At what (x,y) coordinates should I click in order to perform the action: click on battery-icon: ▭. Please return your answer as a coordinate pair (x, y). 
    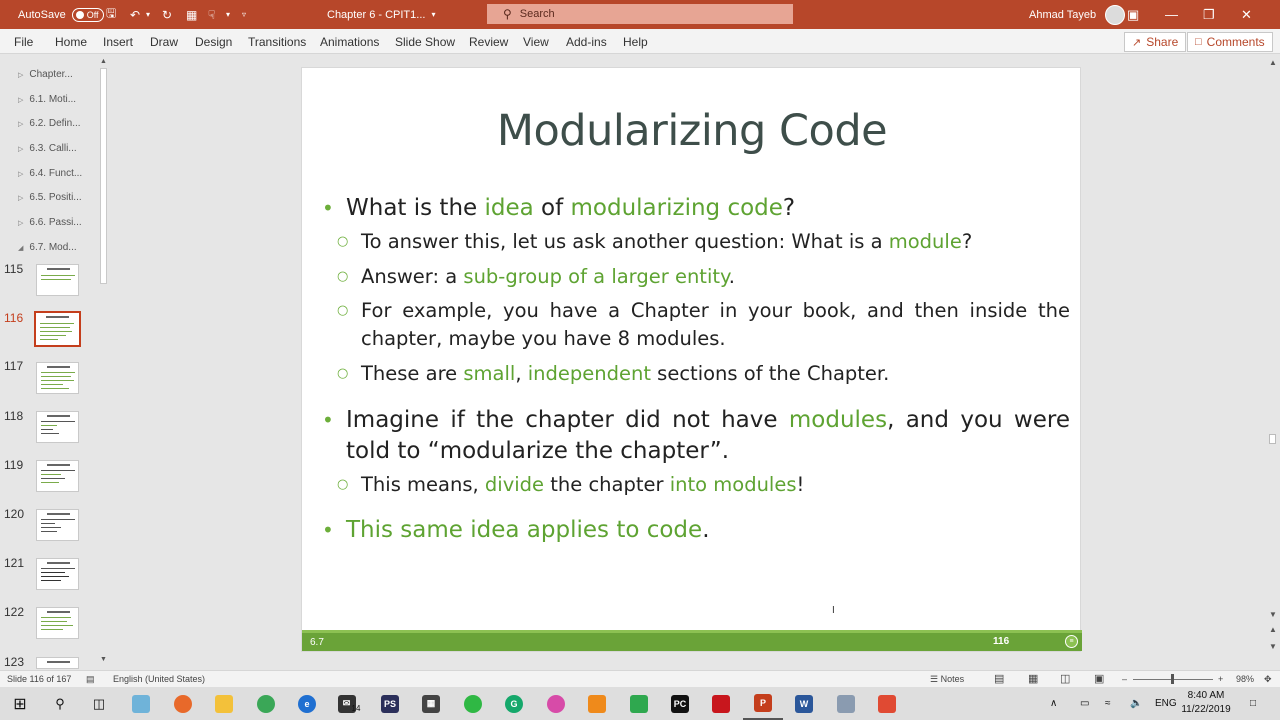
    Looking at the image, I should click on (1084, 703).